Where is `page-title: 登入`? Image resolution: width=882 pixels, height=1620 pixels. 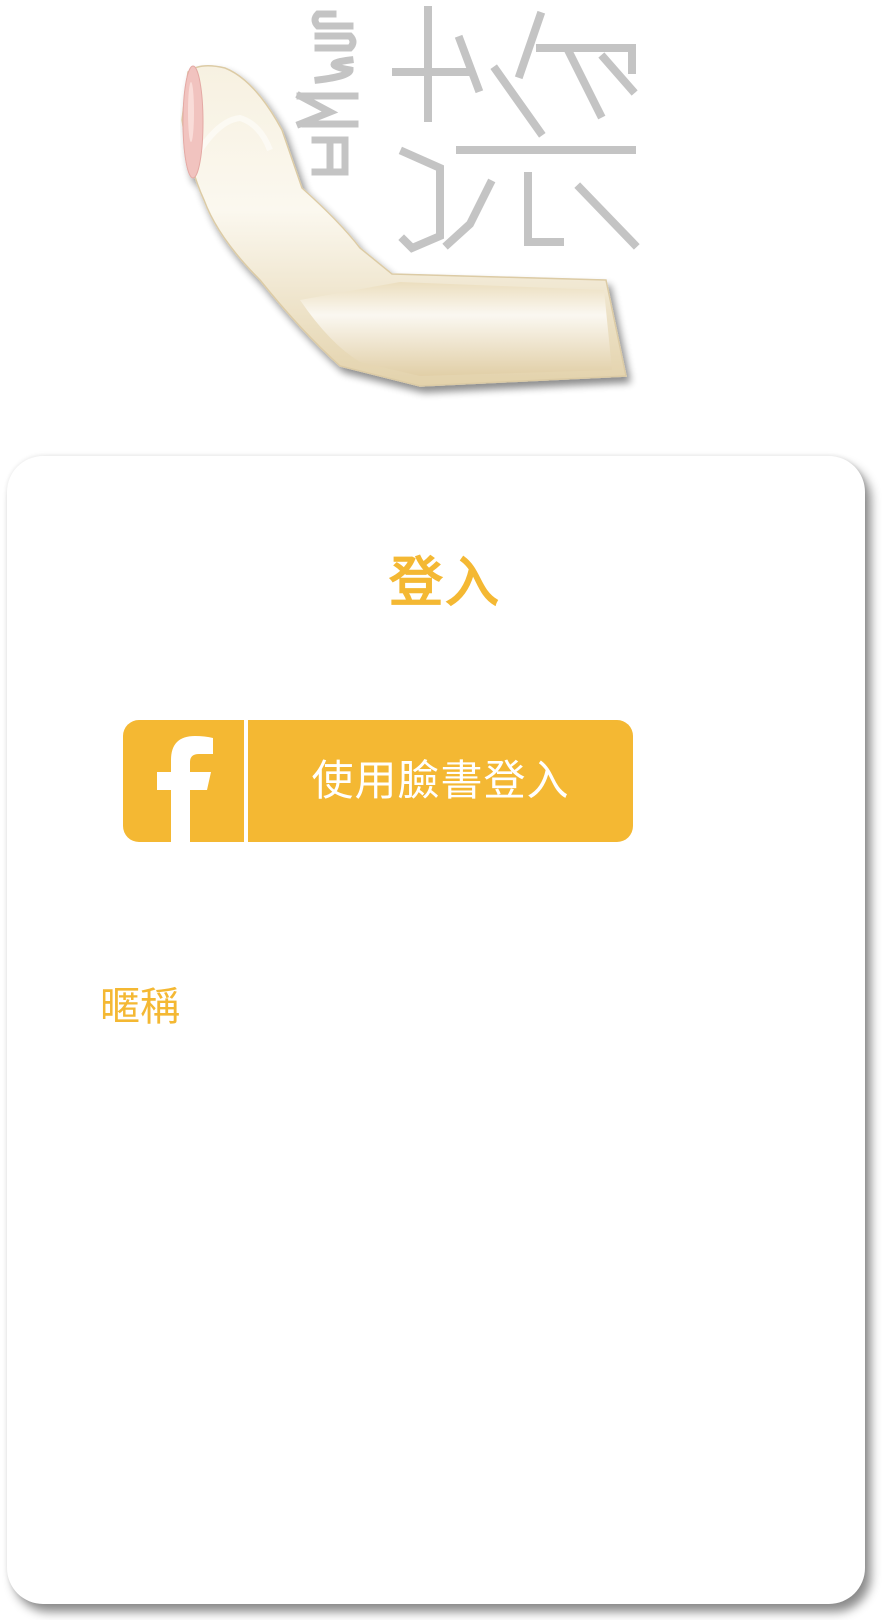
page-title: 登入 is located at coordinates (445, 582).